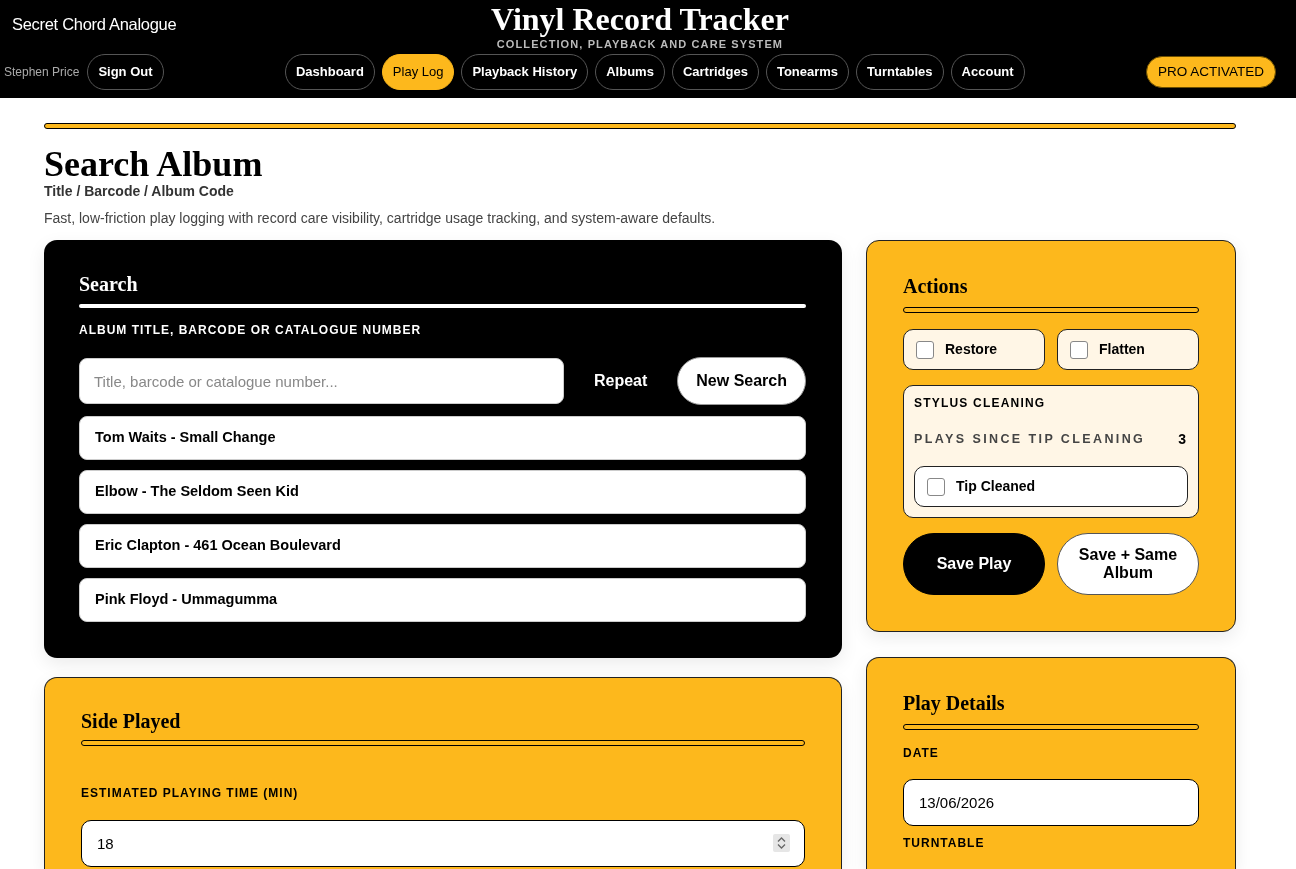 This screenshot has height=869, width=1296. What do you see at coordinates (1128, 564) in the screenshot?
I see `save-button: Save + Same Album` at bounding box center [1128, 564].